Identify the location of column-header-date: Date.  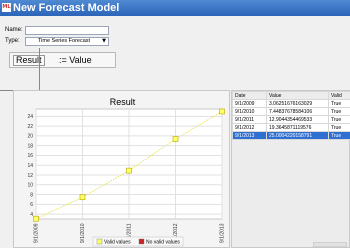
(249, 95).